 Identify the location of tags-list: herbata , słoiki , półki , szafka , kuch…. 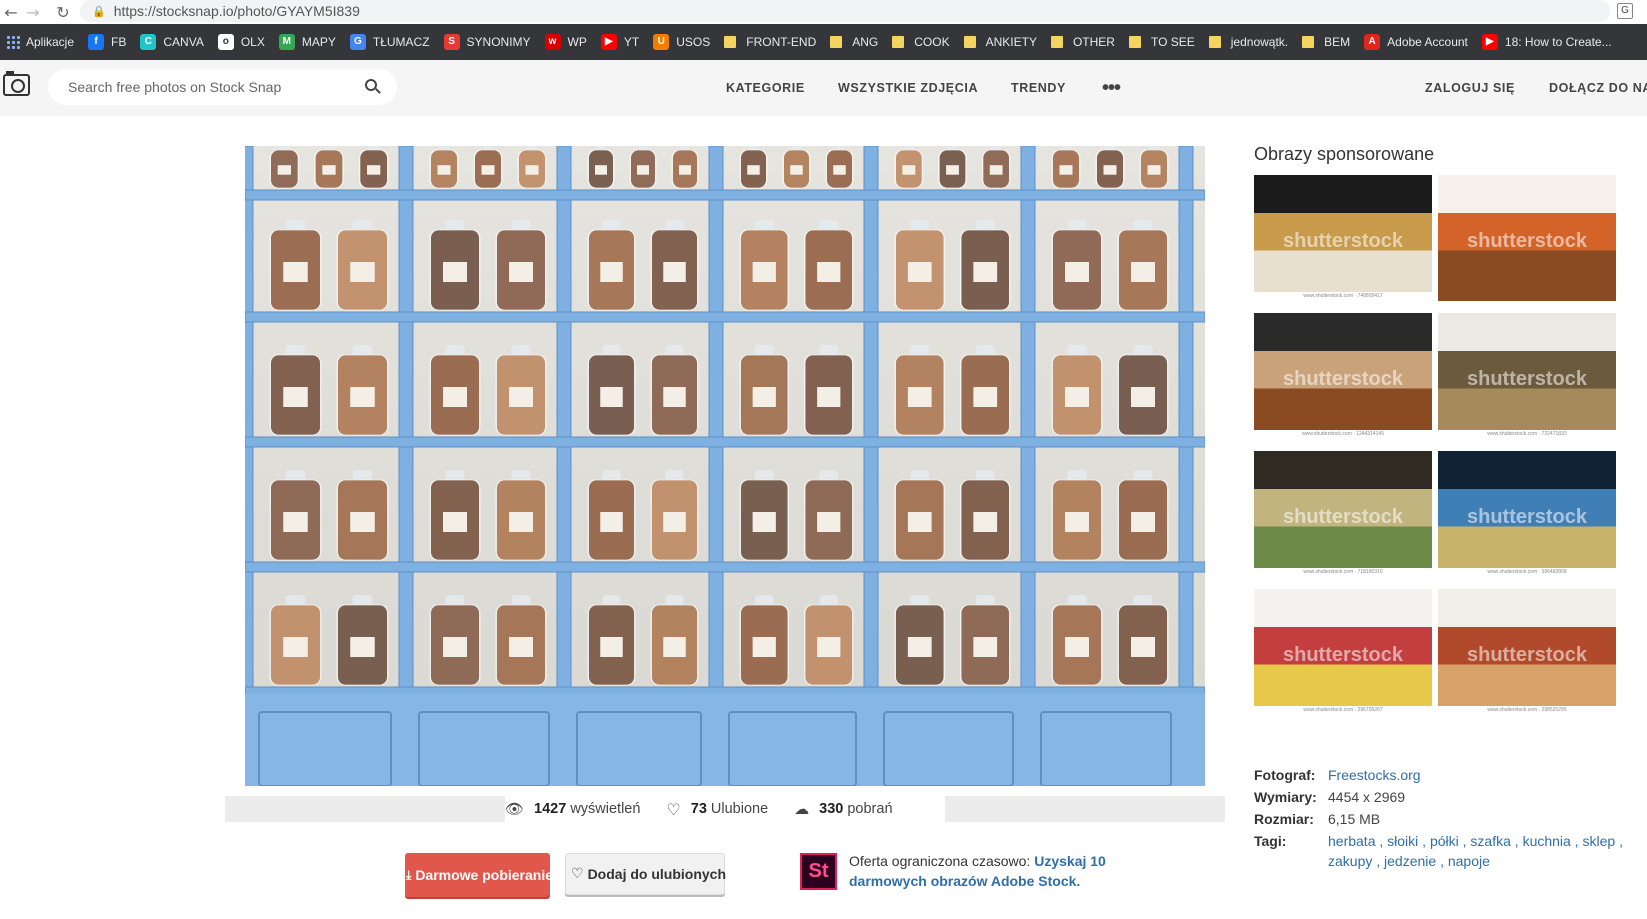
(1475, 851).